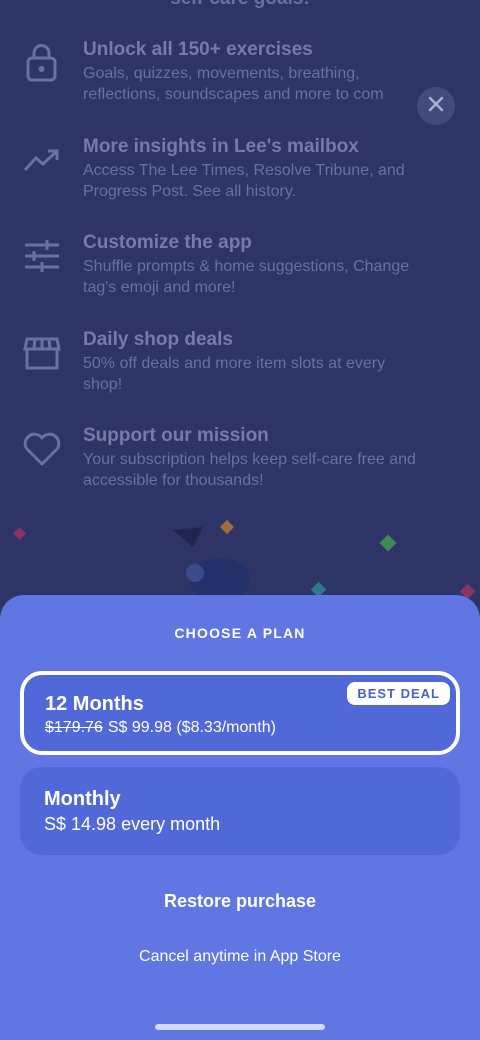  Describe the element at coordinates (240, 956) in the screenshot. I see `cancel-anytime-note: Cancel anytime in App Store` at that location.